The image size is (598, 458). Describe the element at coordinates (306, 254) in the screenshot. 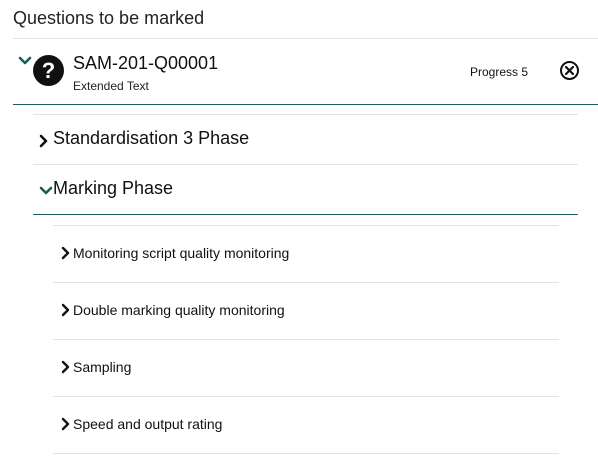

I see `marking-item-monitoring: Monitoring script quality monitoring` at that location.